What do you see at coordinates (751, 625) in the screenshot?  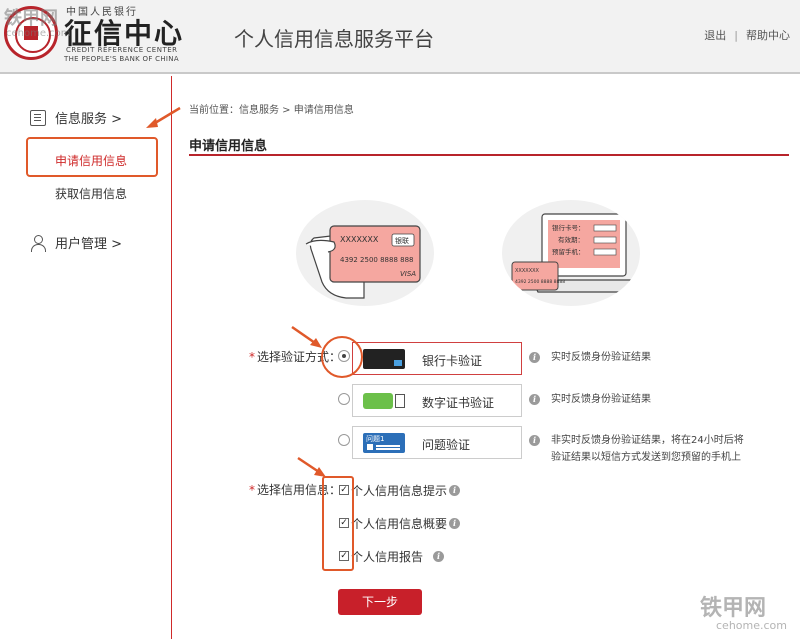 I see `watermark-bottom-right-sub: cehome.com` at bounding box center [751, 625].